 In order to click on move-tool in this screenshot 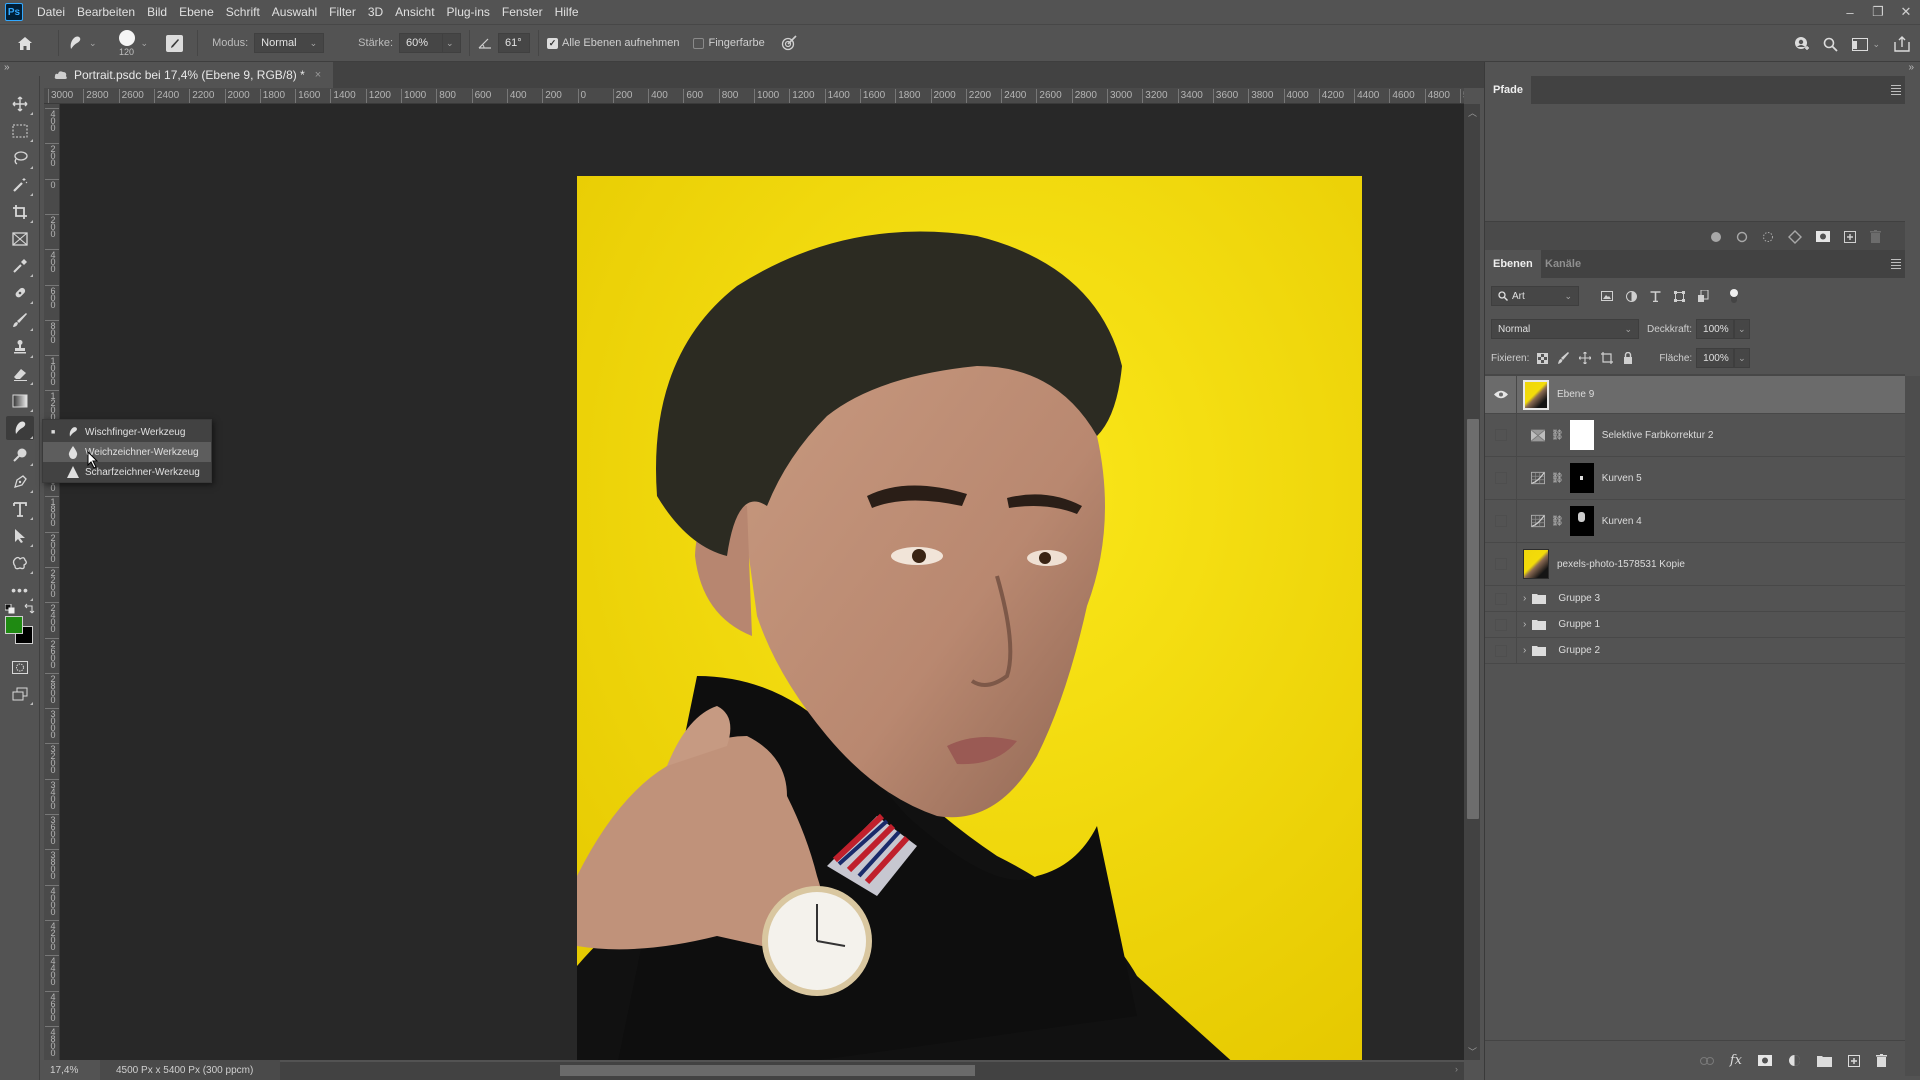, I will do `click(20, 104)`.